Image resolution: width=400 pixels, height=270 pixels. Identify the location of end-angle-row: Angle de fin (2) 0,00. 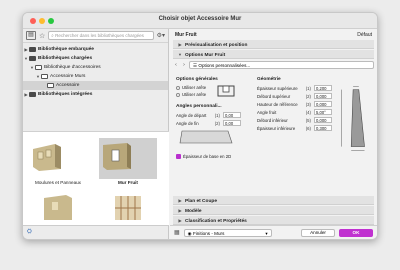
(213, 123).